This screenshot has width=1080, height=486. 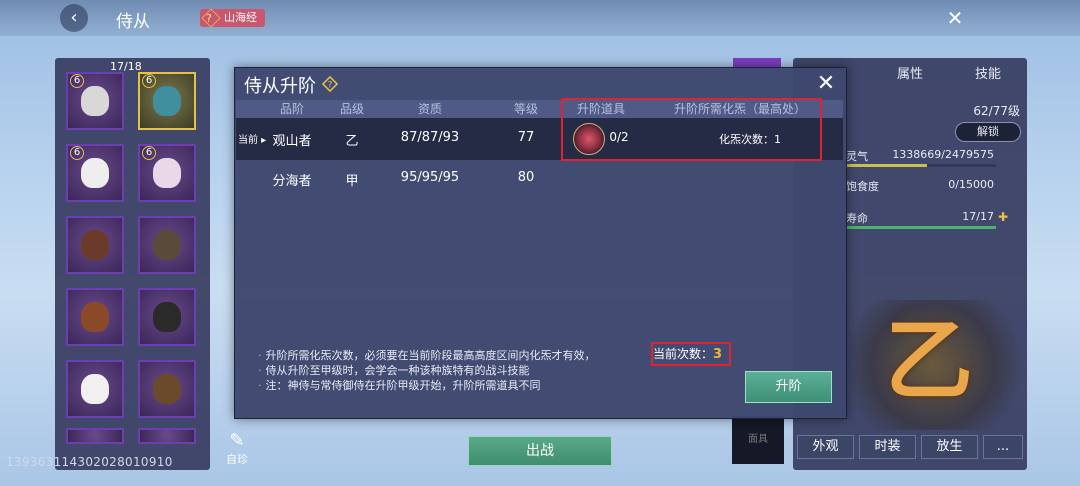 I want to click on cell-aptitude: 87/87/93, so click(x=430, y=137).